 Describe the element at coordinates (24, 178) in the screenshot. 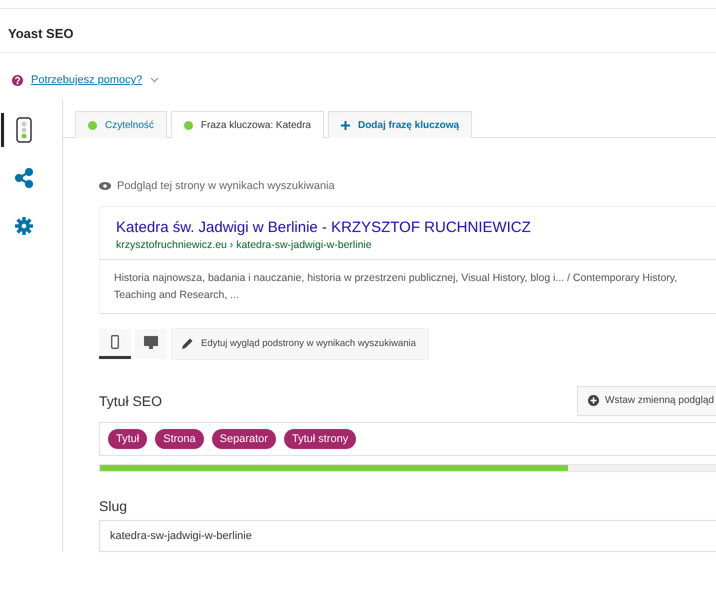

I see `share-icon` at that location.